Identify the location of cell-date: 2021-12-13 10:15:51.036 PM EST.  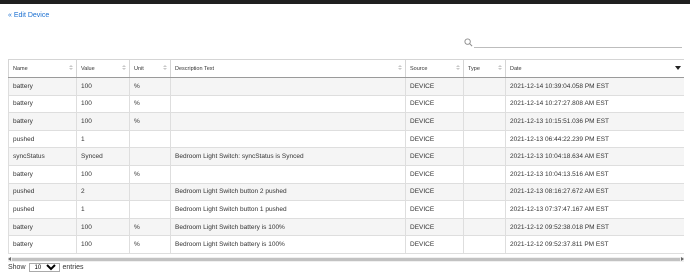
(594, 121).